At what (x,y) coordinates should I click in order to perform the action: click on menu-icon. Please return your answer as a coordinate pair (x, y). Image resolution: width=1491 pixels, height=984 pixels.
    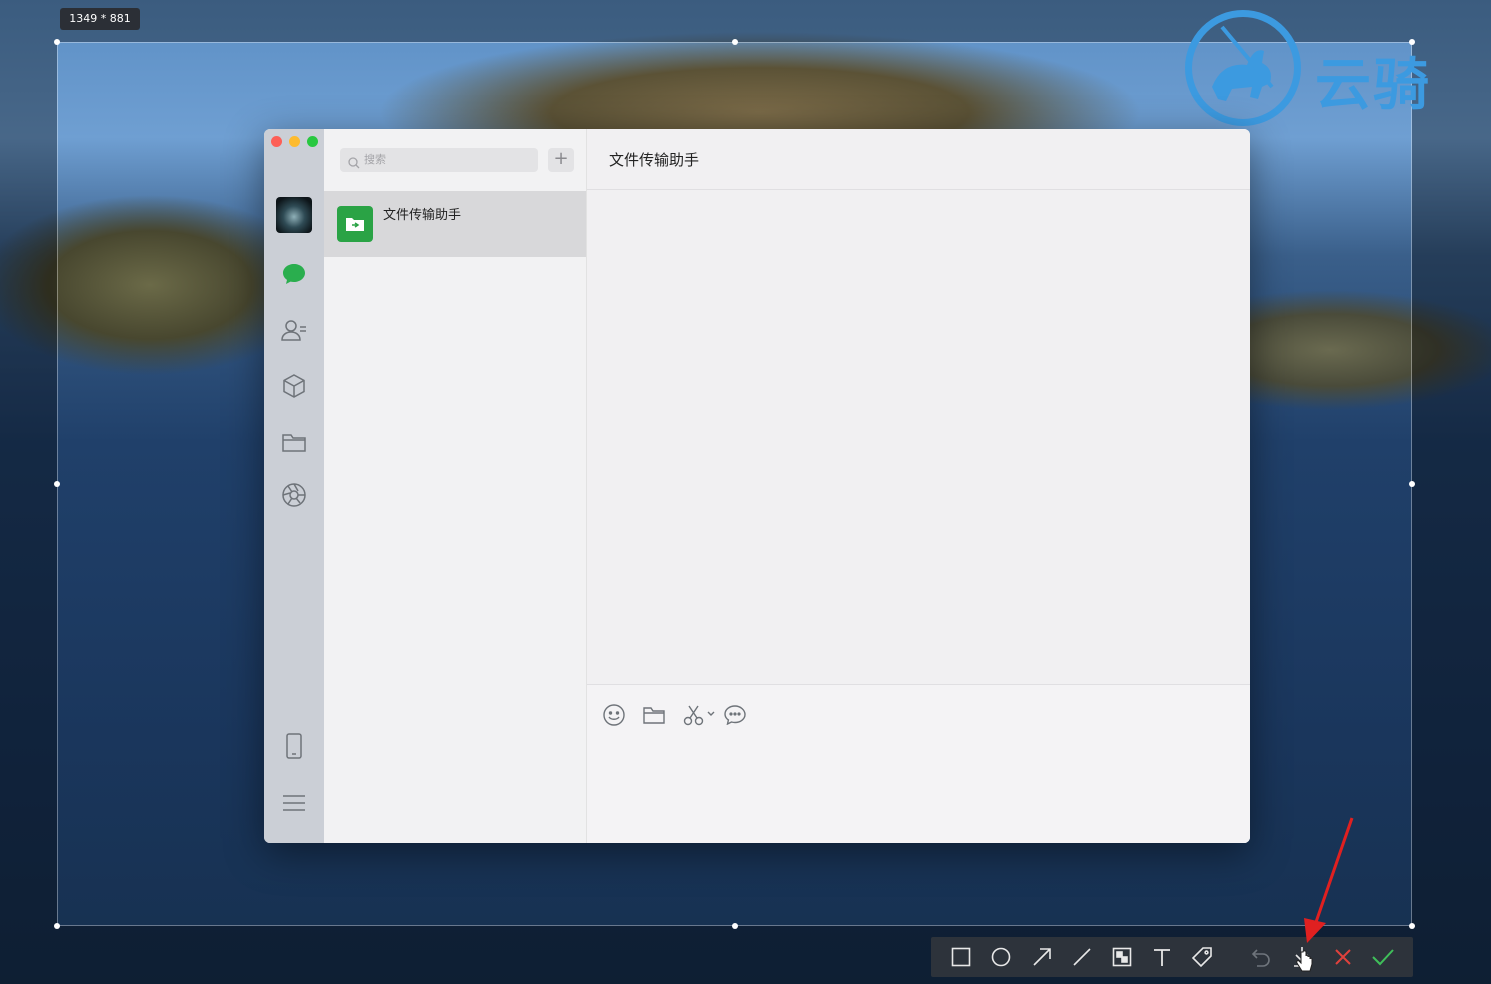
    Looking at the image, I should click on (294, 803).